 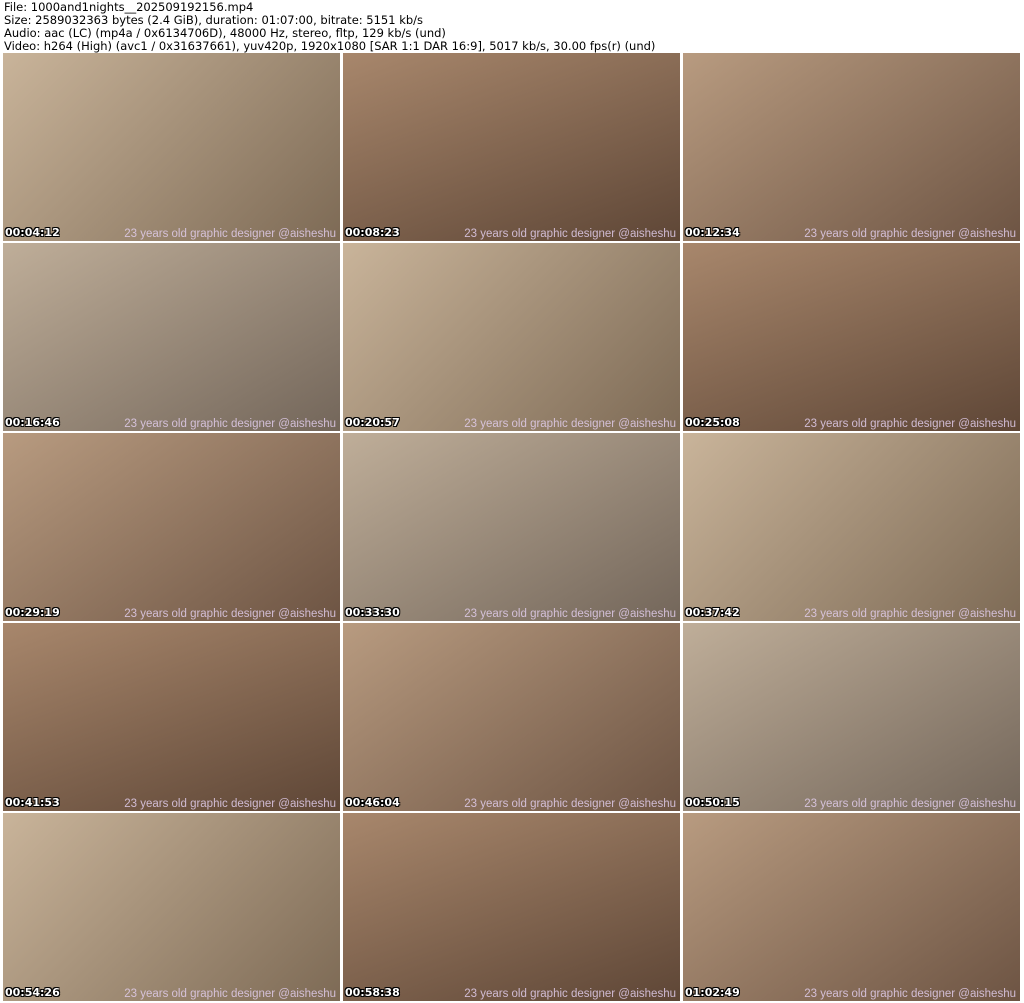 I want to click on timestamp: 00:20:57, so click(x=372, y=422).